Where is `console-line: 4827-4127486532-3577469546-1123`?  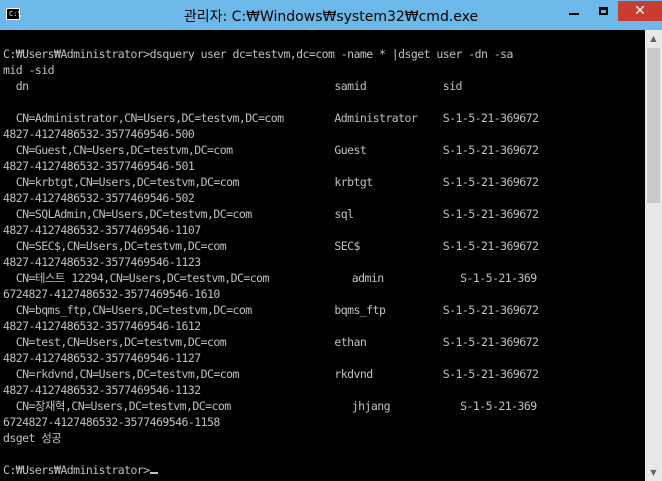
console-line: 4827-4127486532-3577469546-1123 is located at coordinates (102, 262).